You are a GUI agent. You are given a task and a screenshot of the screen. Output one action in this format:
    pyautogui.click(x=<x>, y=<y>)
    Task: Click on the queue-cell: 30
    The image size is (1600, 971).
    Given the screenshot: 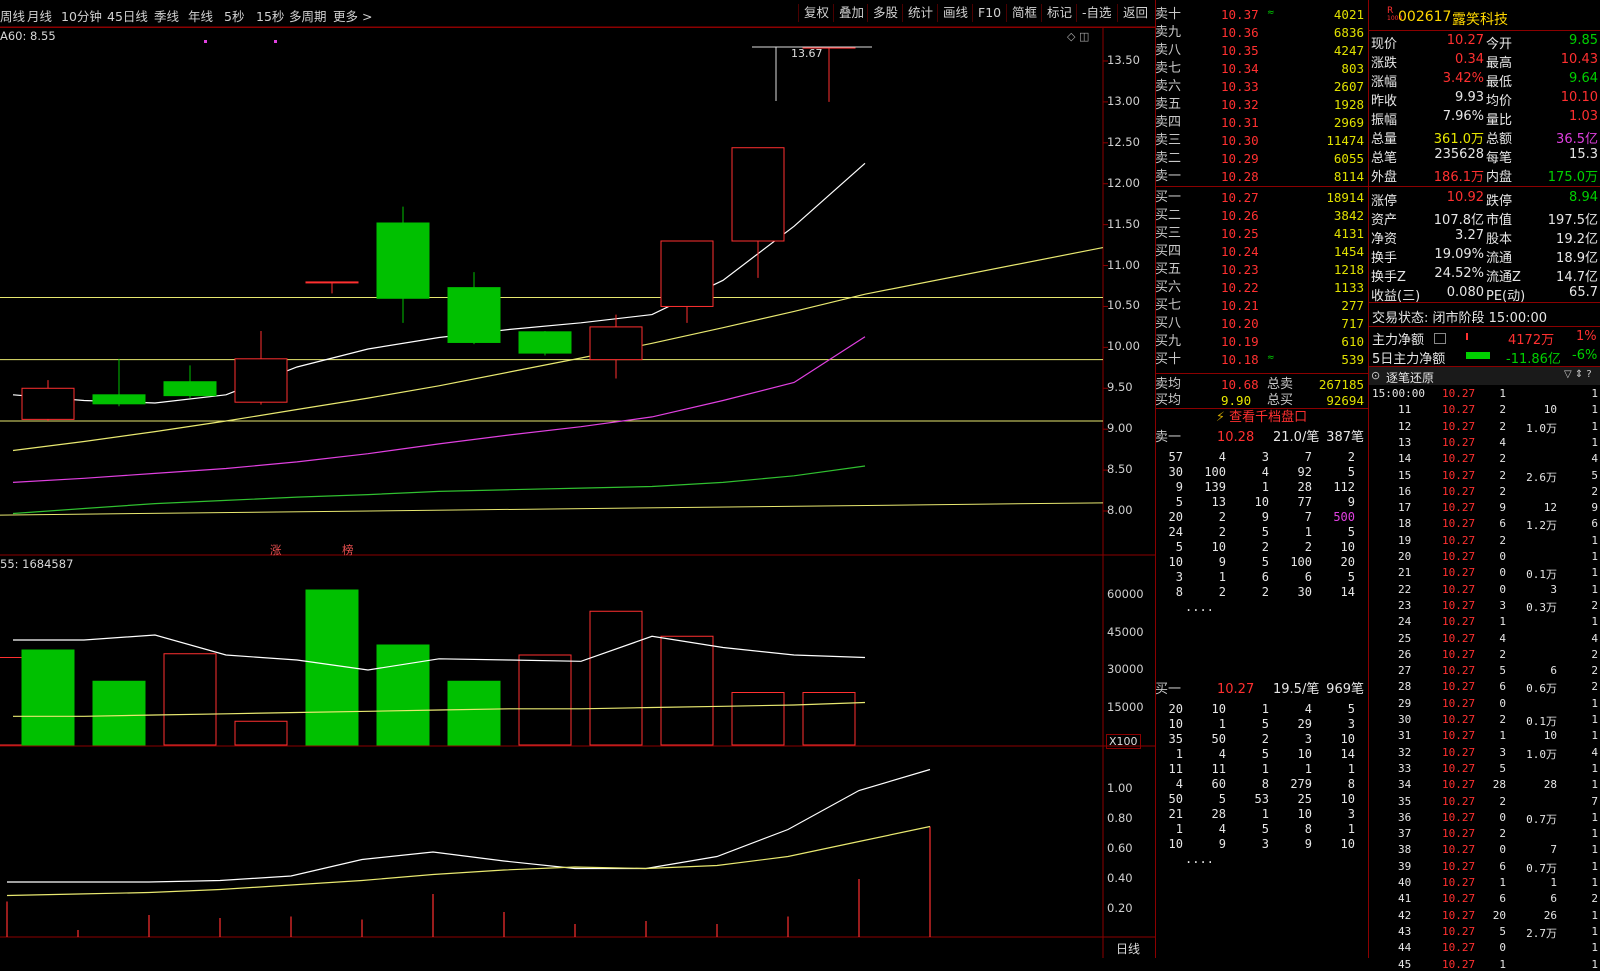 What is the action you would take?
    pyautogui.click(x=1175, y=472)
    